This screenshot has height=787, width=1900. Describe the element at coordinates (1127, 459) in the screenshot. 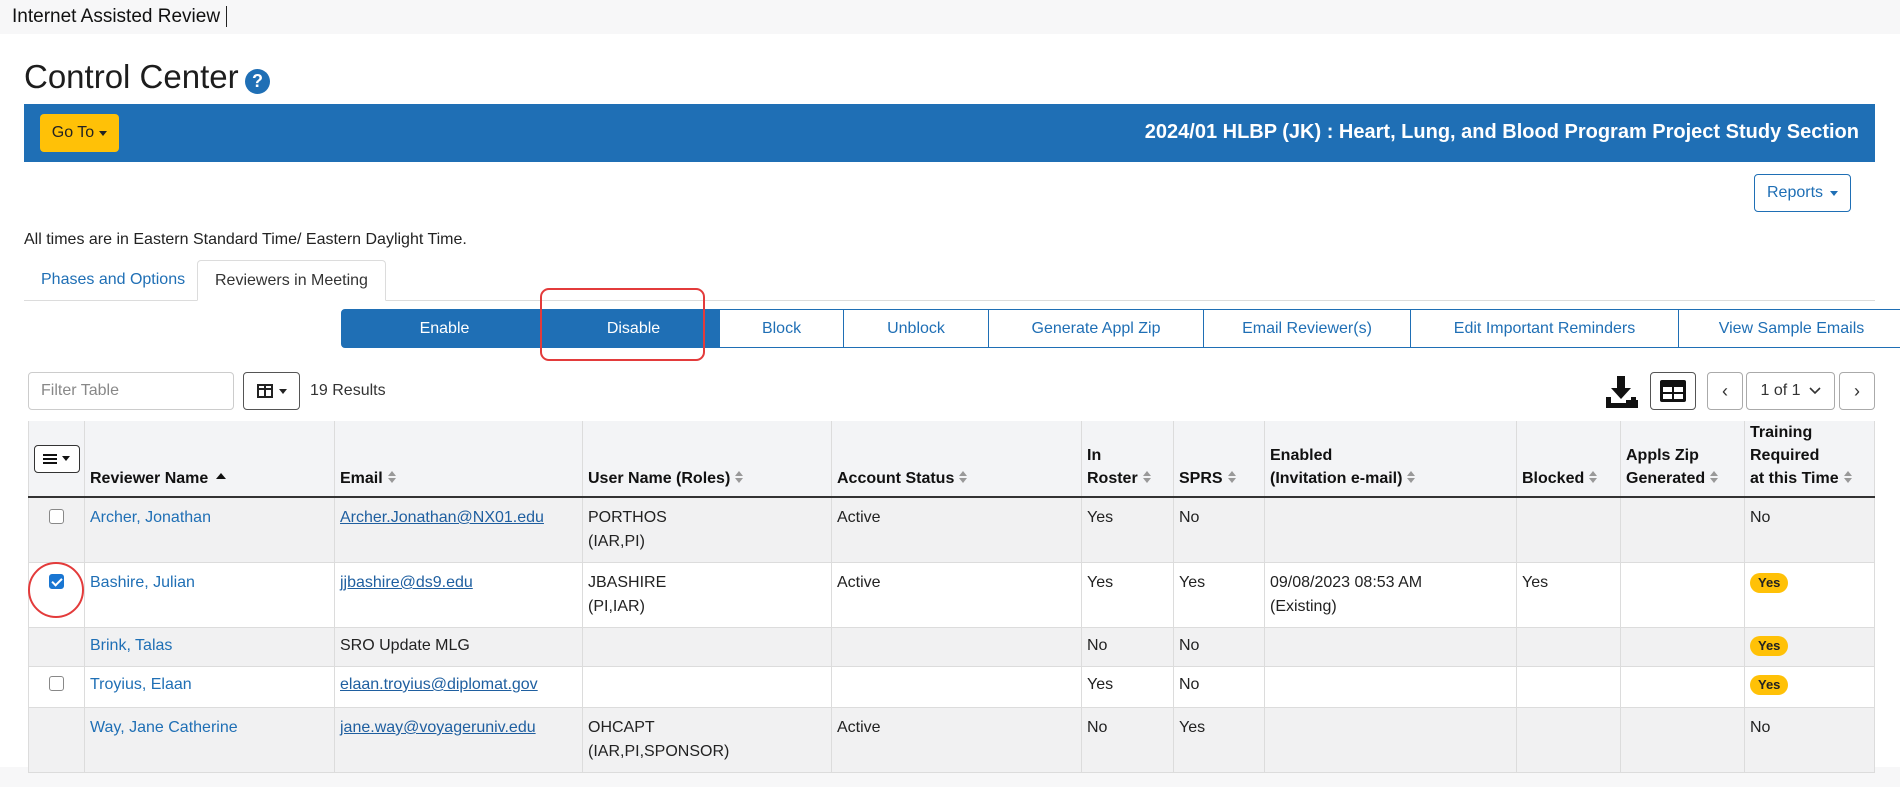

I see `header-in-roster: In Roster` at that location.